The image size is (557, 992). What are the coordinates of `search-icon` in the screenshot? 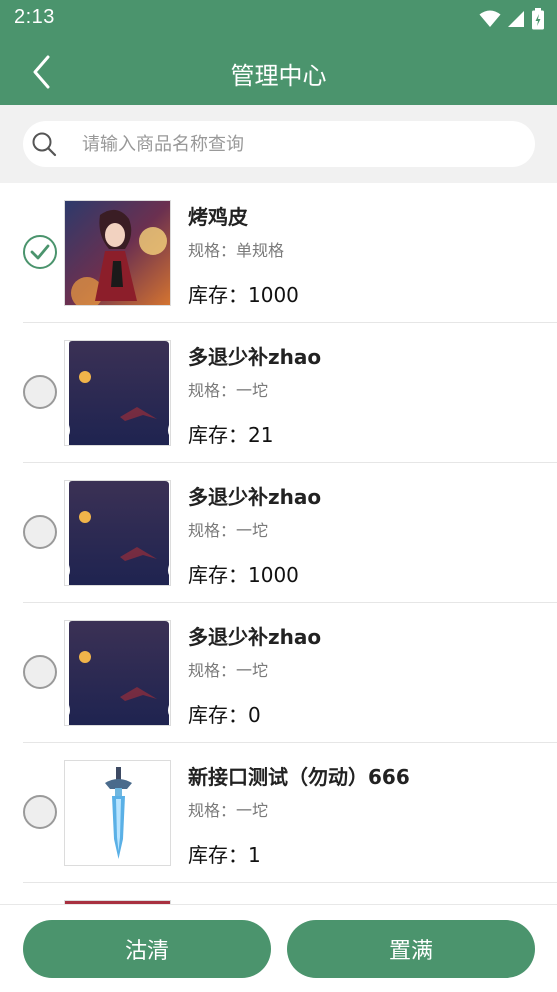 It's located at (44, 144).